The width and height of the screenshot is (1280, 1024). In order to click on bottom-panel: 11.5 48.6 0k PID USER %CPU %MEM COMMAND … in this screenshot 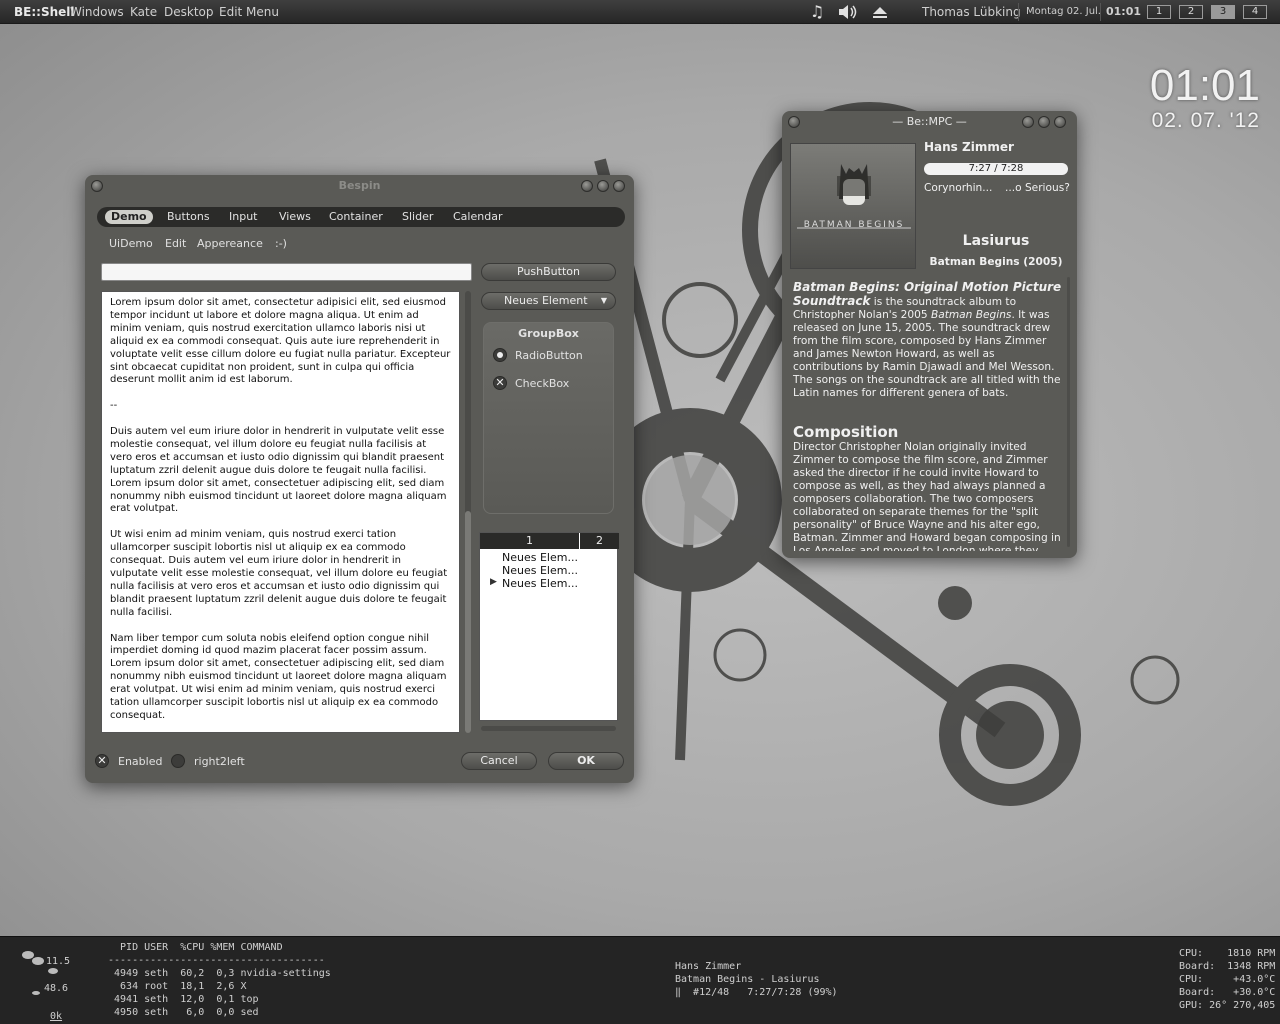, I will do `click(640, 980)`.